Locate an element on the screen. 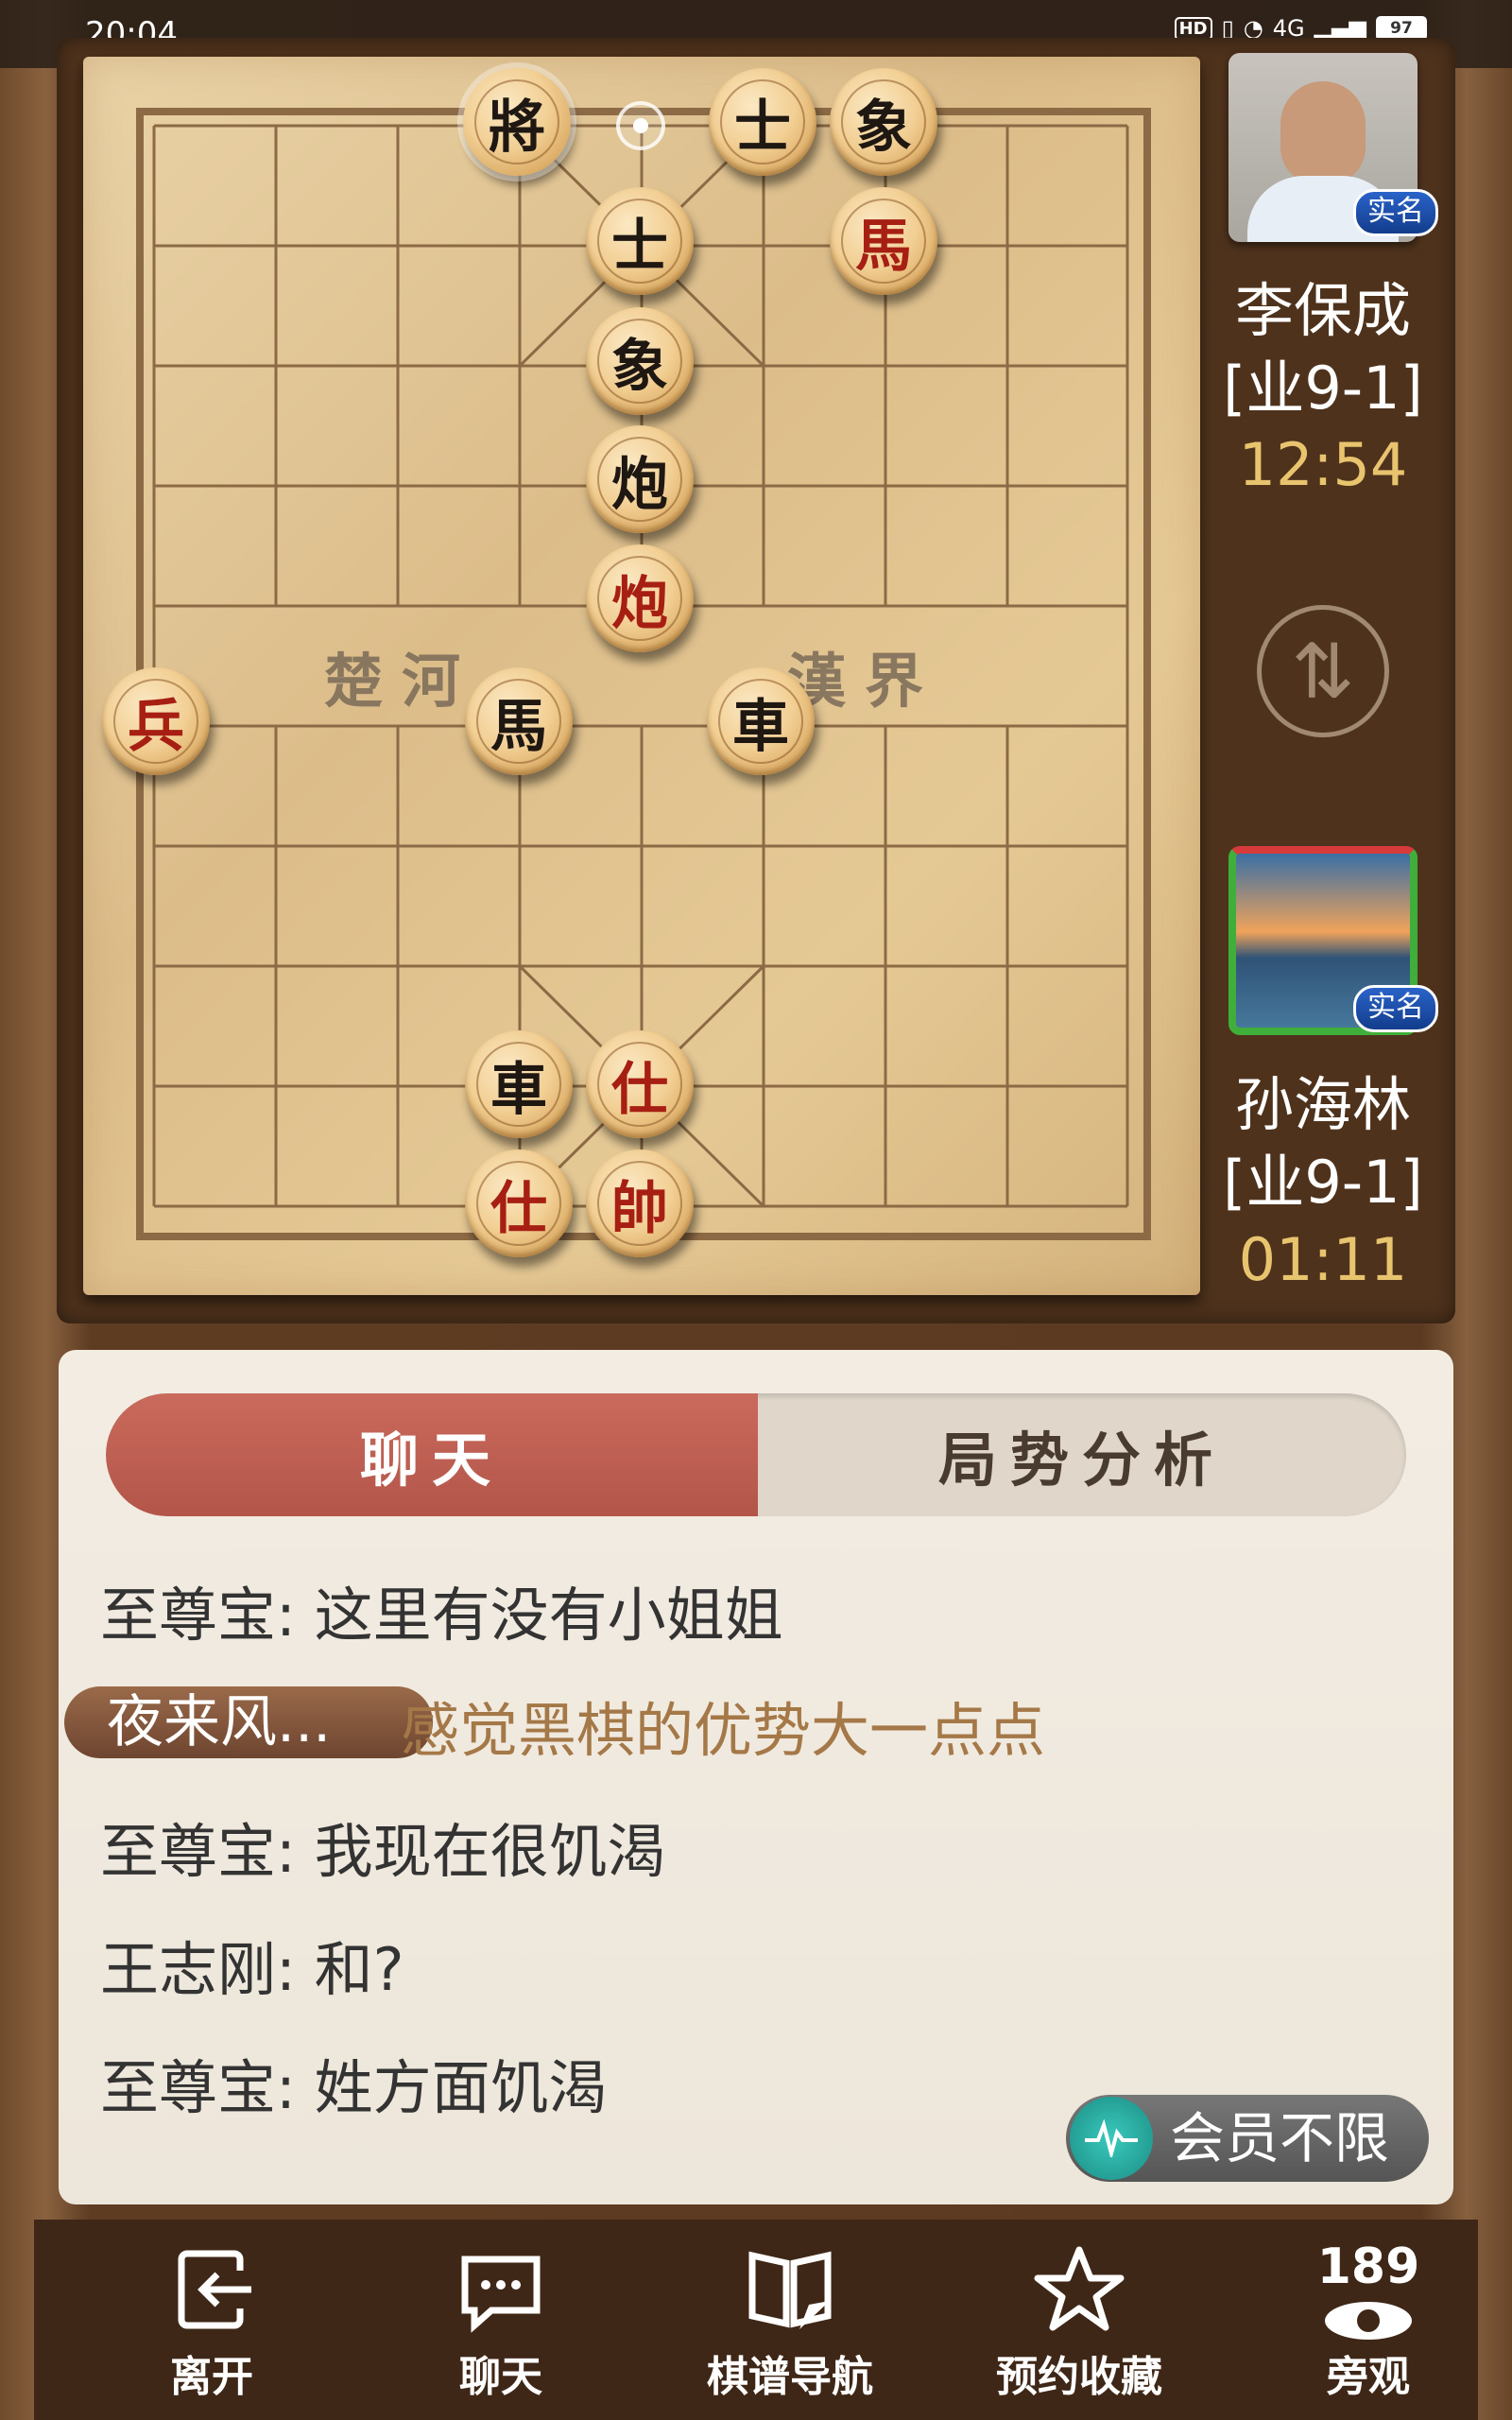 Image resolution: width=1512 pixels, height=2420 pixels. river-label-chu: 楚河 is located at coordinates (402, 681).